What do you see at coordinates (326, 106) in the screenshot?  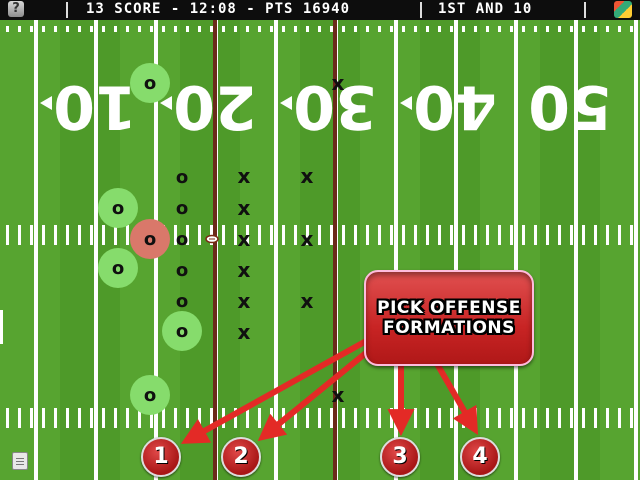 I see `yard-numbers: 10 20 30 40 50` at bounding box center [326, 106].